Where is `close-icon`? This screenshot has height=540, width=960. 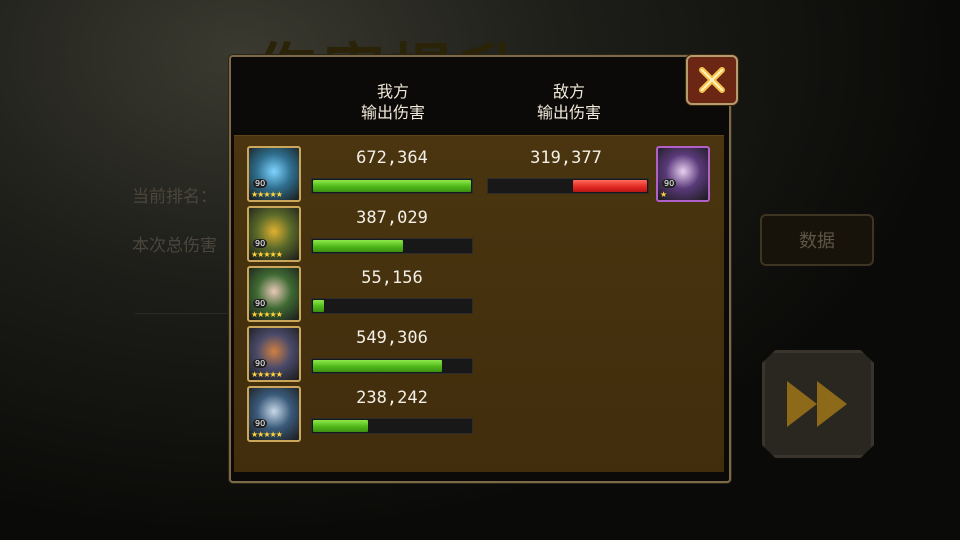
close-icon is located at coordinates (712, 80).